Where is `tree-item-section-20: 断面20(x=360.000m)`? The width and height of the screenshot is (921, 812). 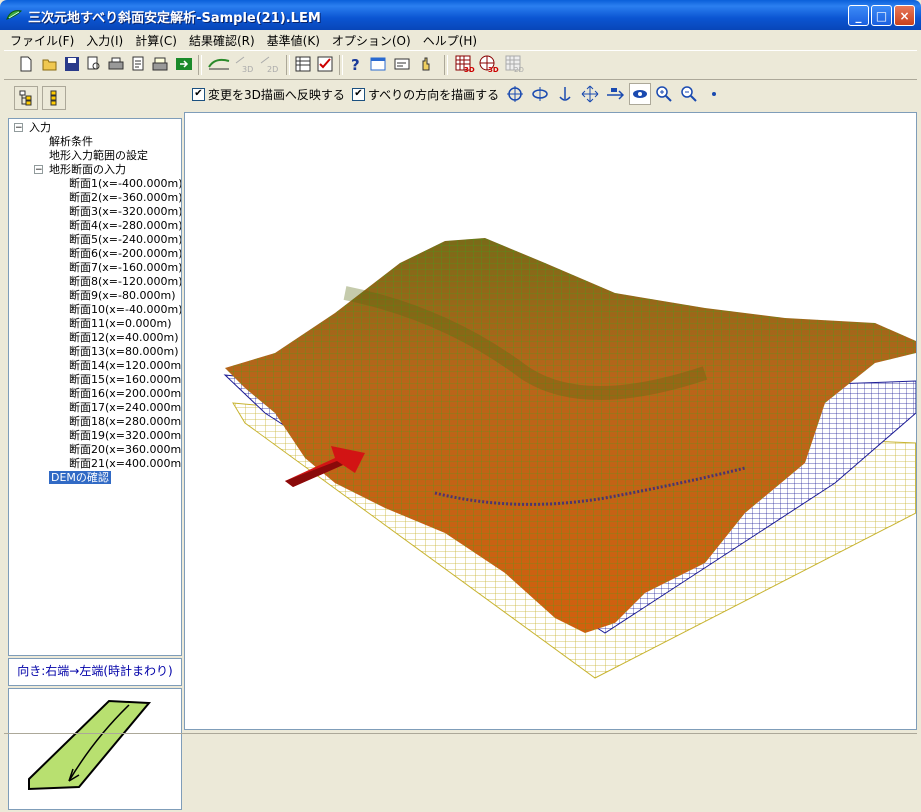
tree-item-section-20: 断面20(x=360.000m) is located at coordinates (125, 450).